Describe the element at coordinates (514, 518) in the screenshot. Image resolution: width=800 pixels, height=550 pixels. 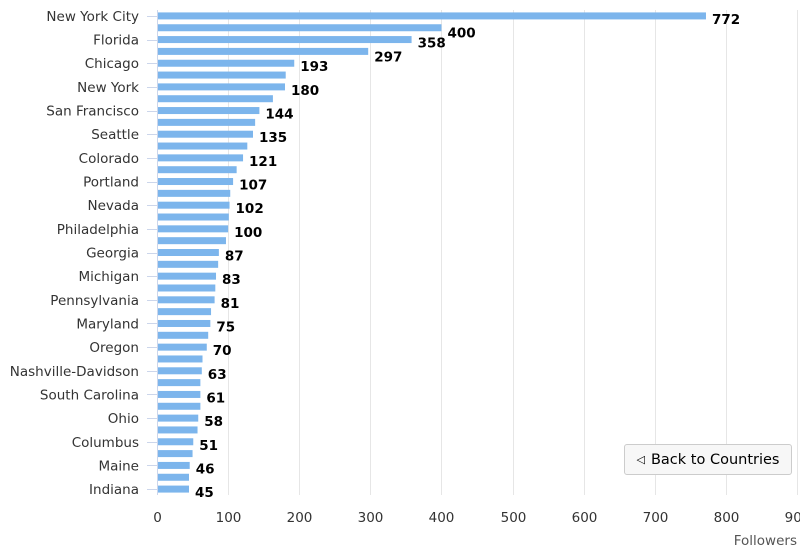
I see `value-tick-label: 500` at that location.